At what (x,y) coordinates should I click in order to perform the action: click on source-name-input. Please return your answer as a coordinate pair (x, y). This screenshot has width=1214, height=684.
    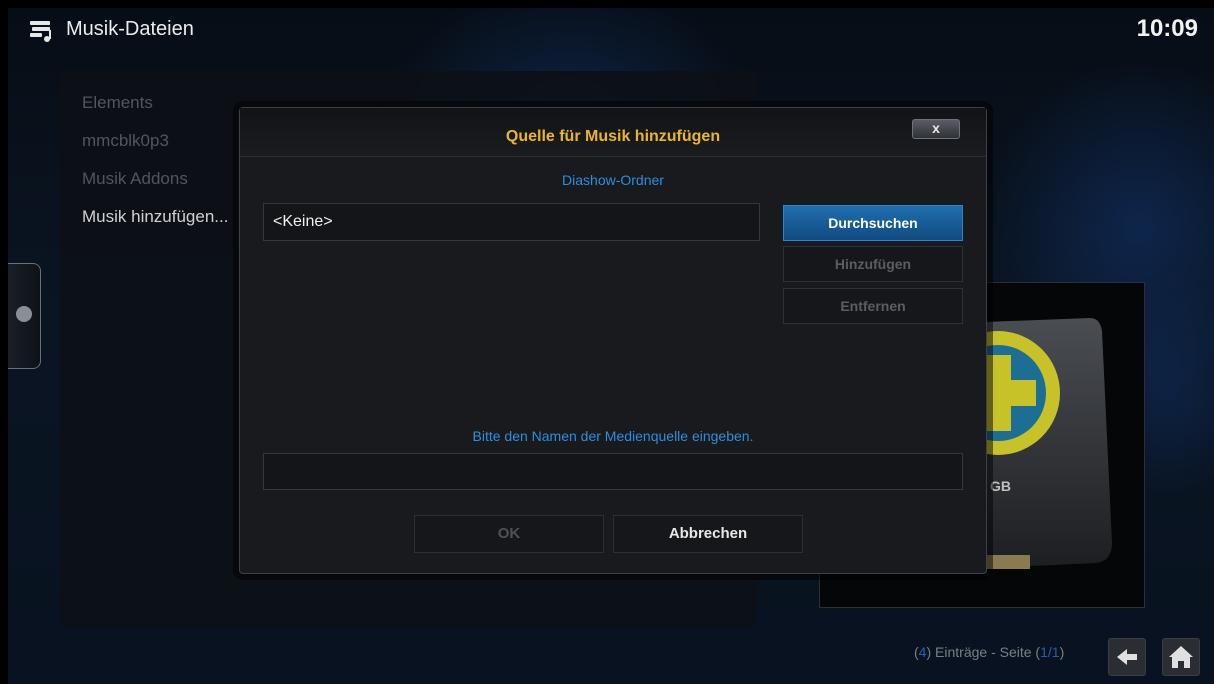
    Looking at the image, I should click on (613, 471).